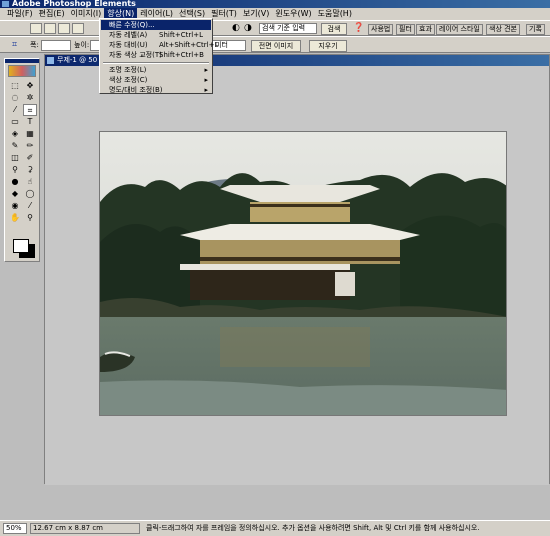 This screenshot has height=536, width=550. What do you see at coordinates (256, 14) in the screenshot?
I see `menu-view: 보기(V)` at bounding box center [256, 14].